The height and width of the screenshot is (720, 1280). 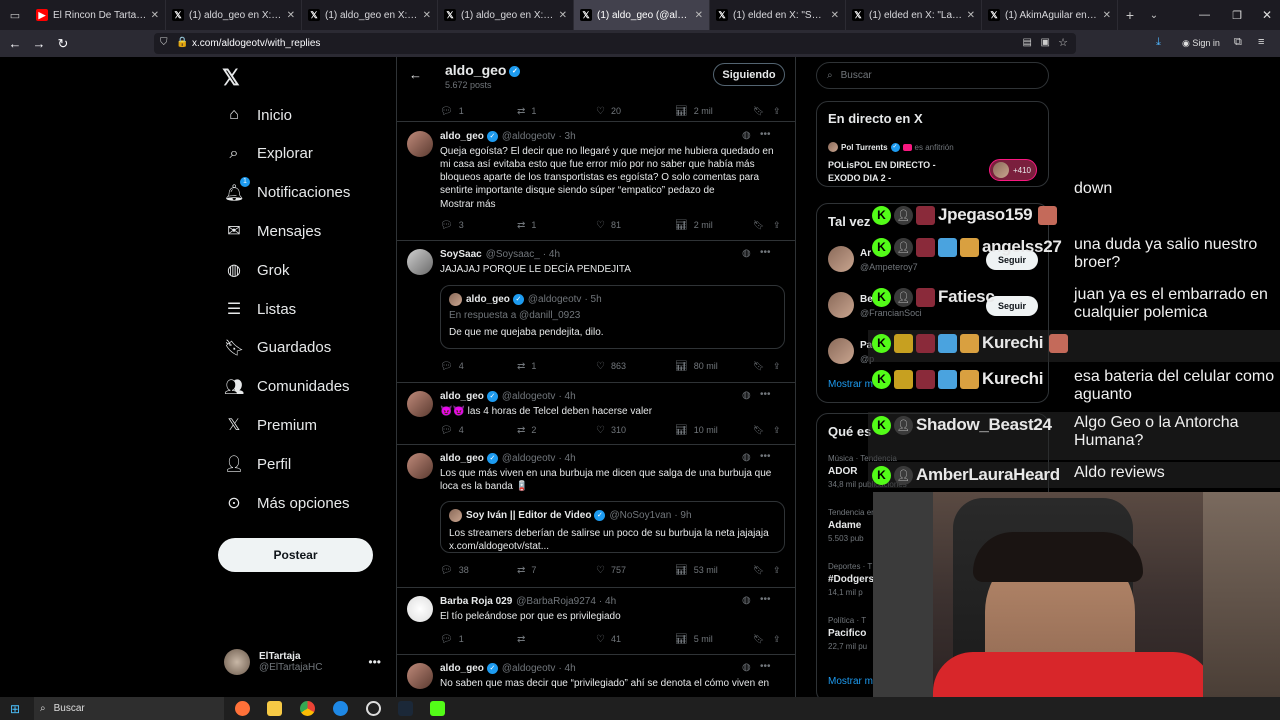 What do you see at coordinates (270, 425) in the screenshot?
I see `nav-item-premium: 𝕏 Premium` at bounding box center [270, 425].